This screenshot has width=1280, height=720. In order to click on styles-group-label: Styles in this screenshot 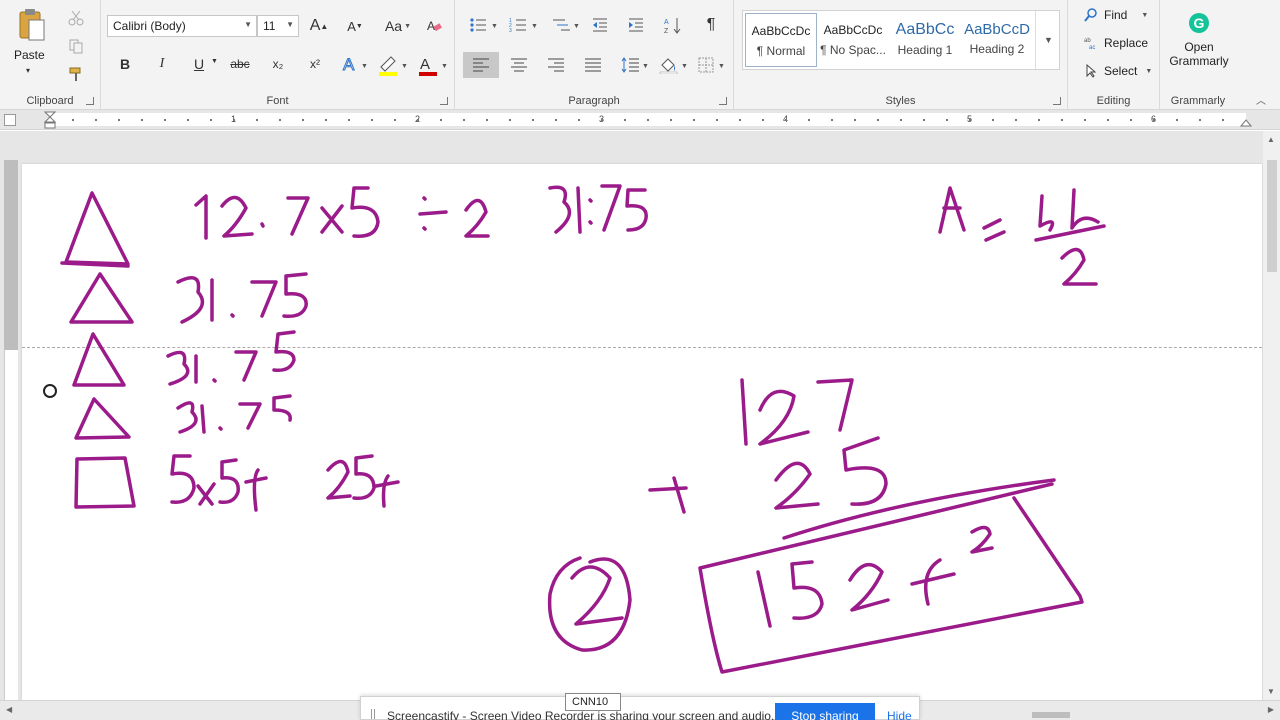, I will do `click(900, 101)`.